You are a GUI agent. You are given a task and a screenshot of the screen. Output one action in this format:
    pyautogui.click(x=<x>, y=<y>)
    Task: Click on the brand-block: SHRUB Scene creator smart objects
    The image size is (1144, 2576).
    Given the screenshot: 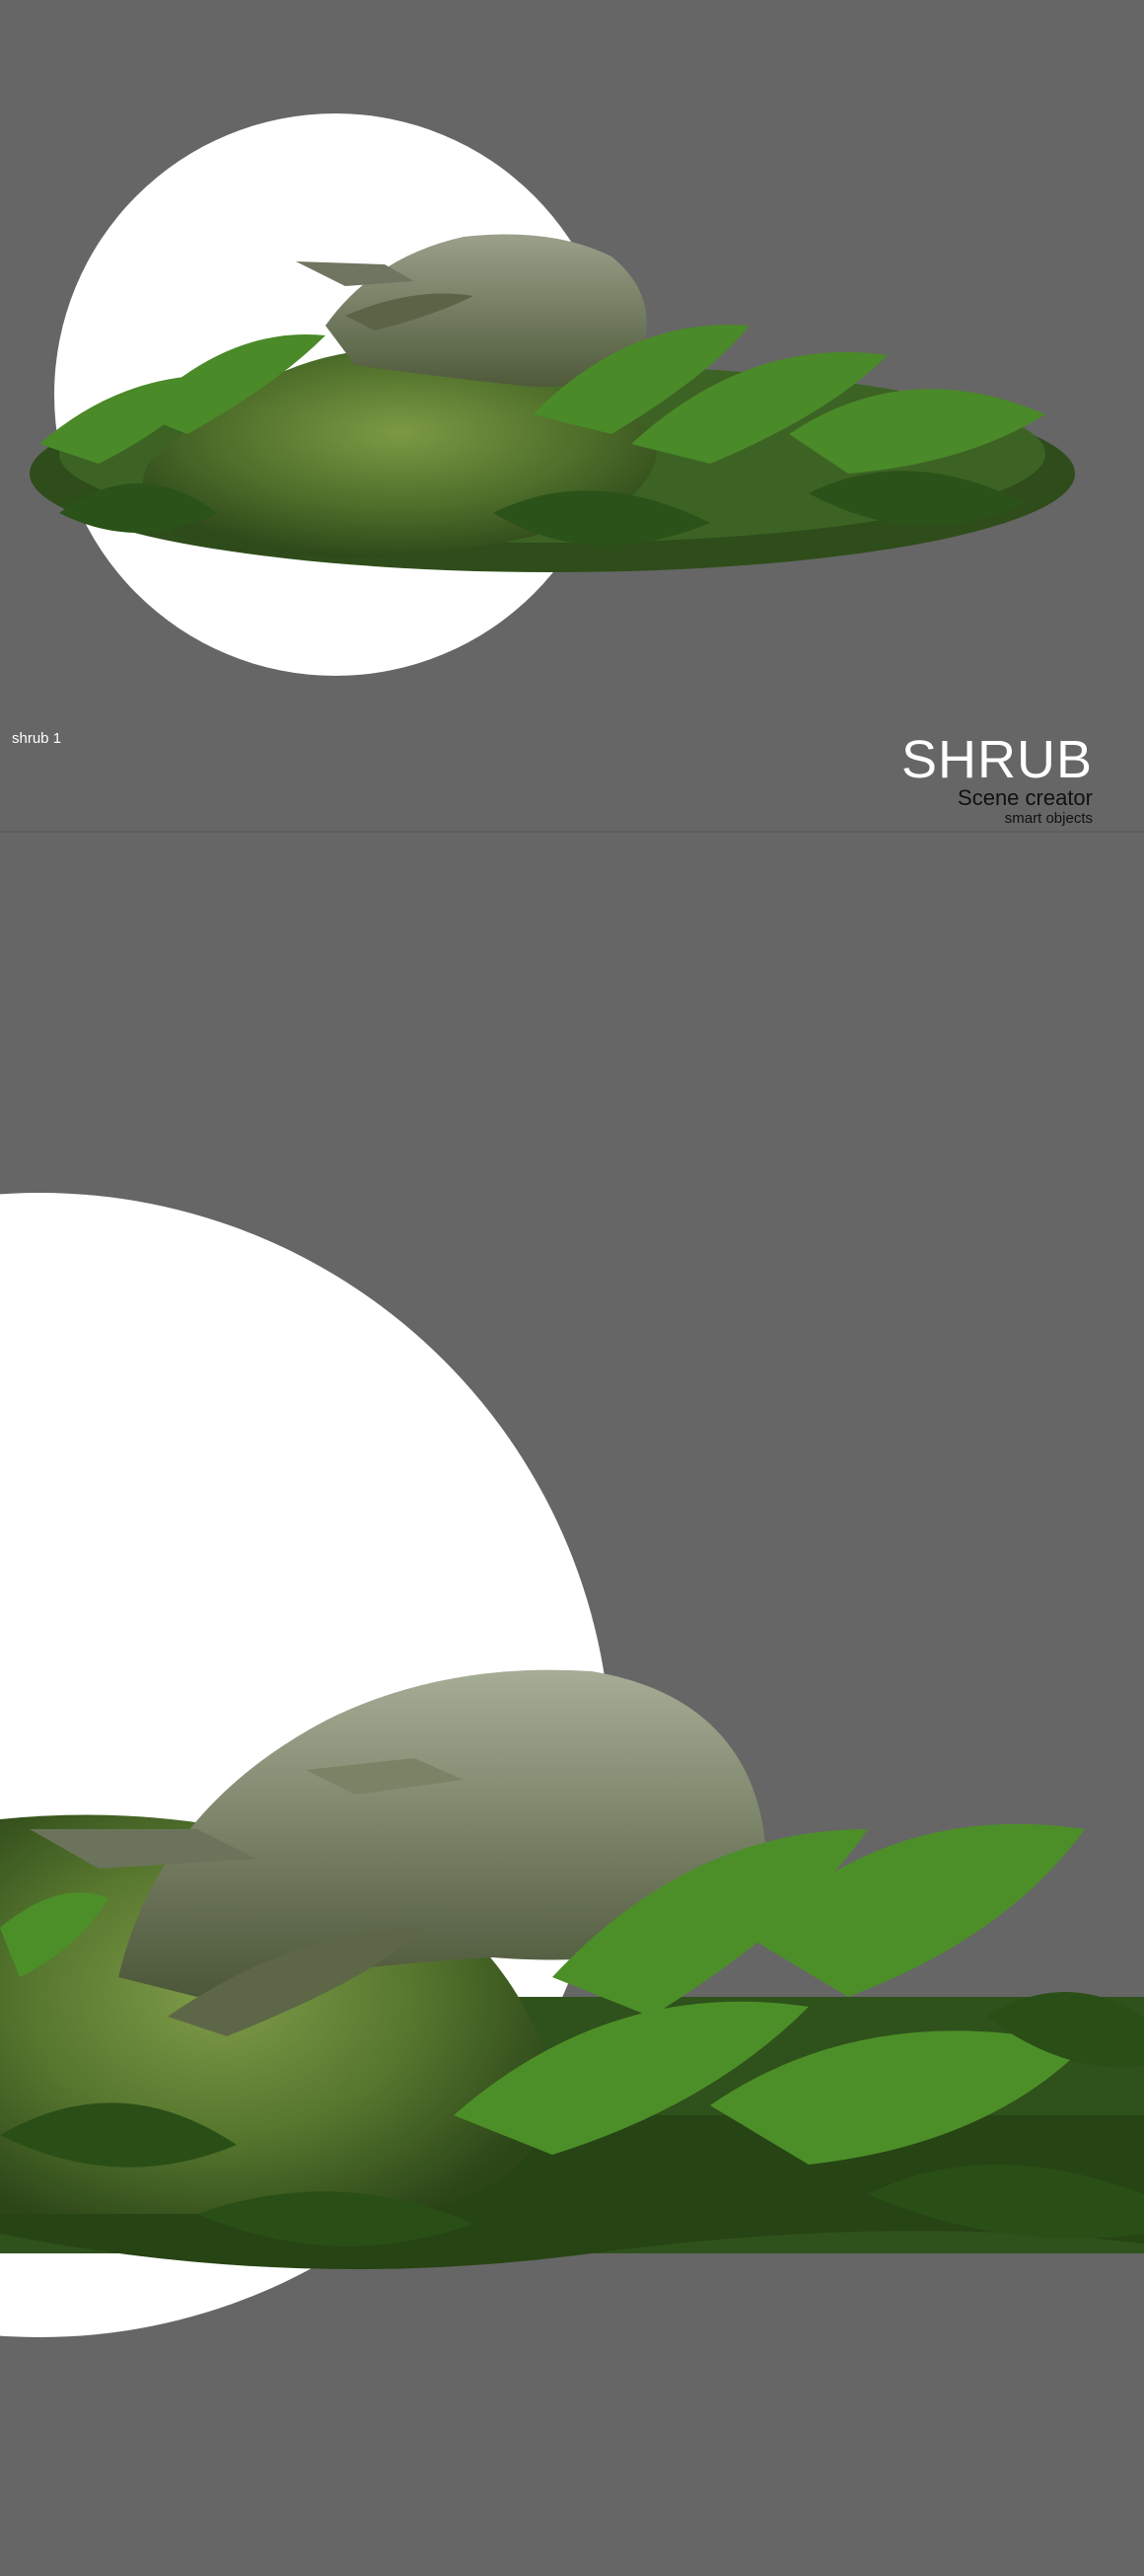 What is the action you would take?
    pyautogui.click(x=997, y=779)
    